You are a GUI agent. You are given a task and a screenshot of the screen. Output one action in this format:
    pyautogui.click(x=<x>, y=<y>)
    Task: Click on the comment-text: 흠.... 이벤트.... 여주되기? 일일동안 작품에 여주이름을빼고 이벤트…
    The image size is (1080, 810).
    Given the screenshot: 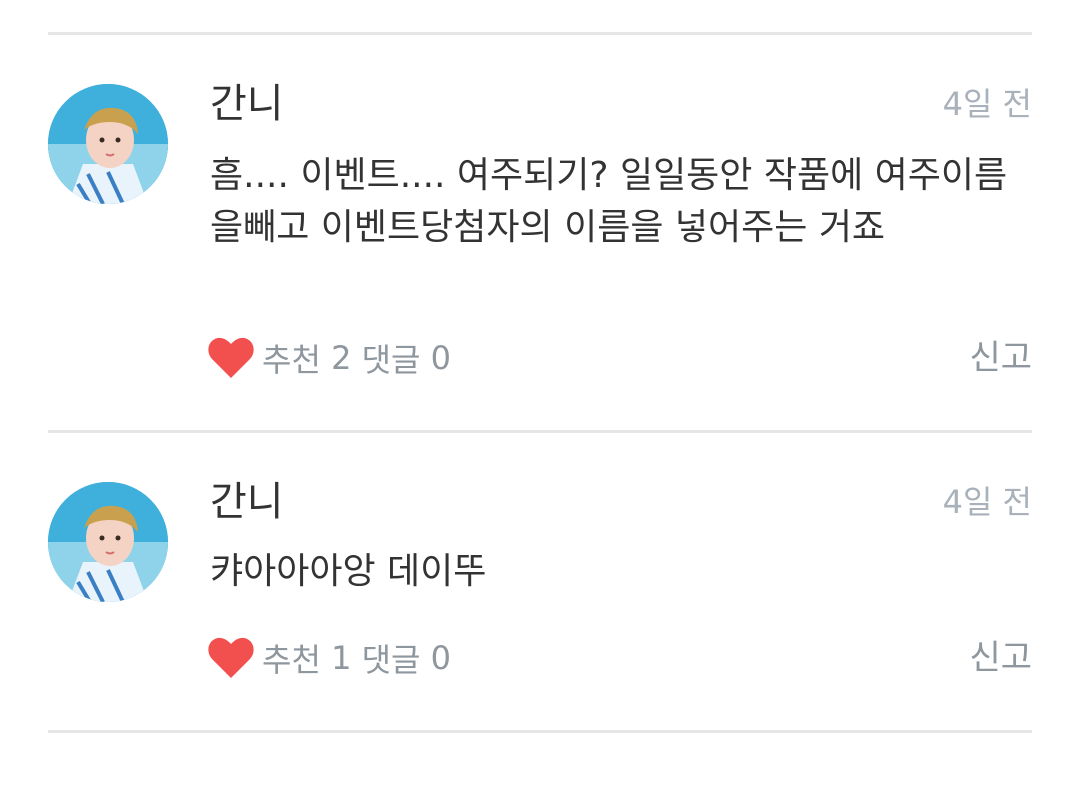 What is the action you would take?
    pyautogui.click(x=609, y=201)
    